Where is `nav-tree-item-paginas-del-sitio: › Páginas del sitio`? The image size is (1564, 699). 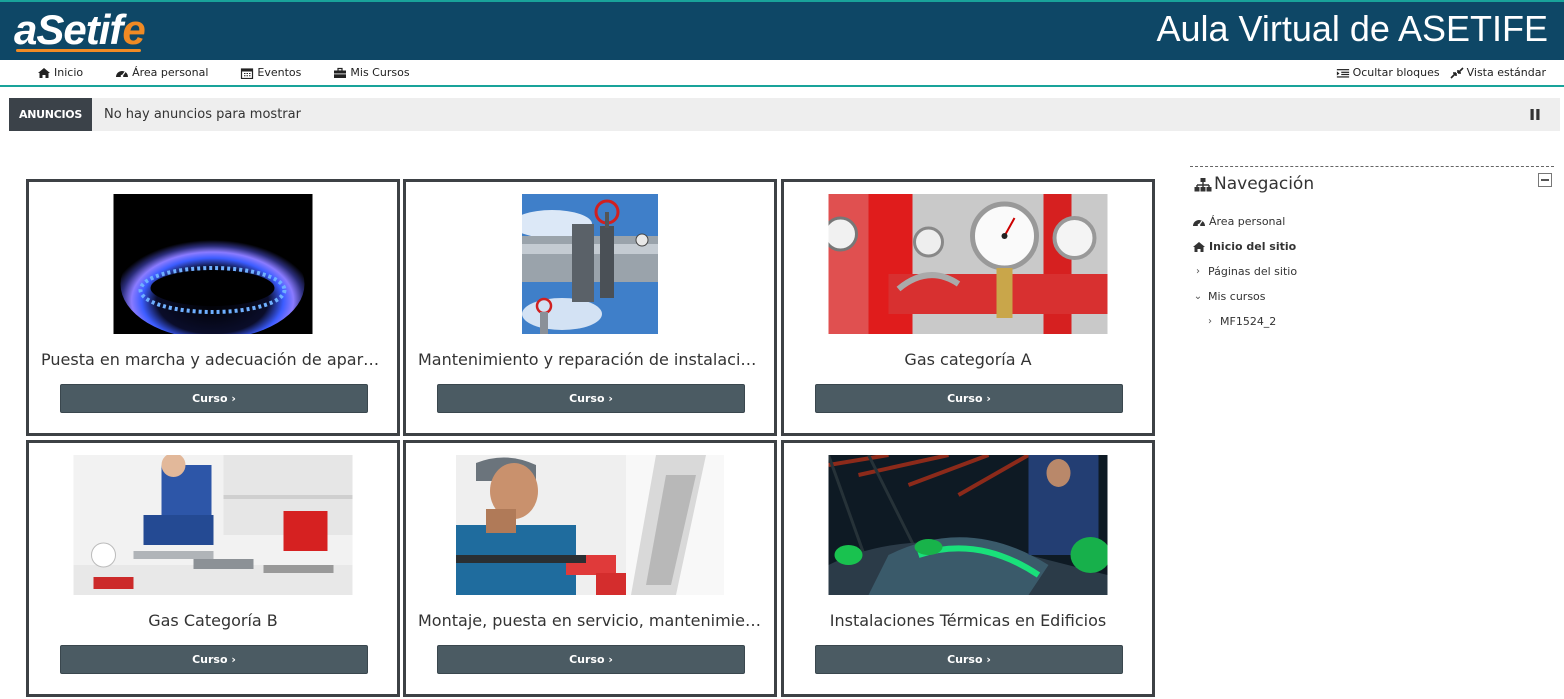
nav-tree-item-paginas-del-sitio: › Páginas del sitio is located at coordinates (1372, 271).